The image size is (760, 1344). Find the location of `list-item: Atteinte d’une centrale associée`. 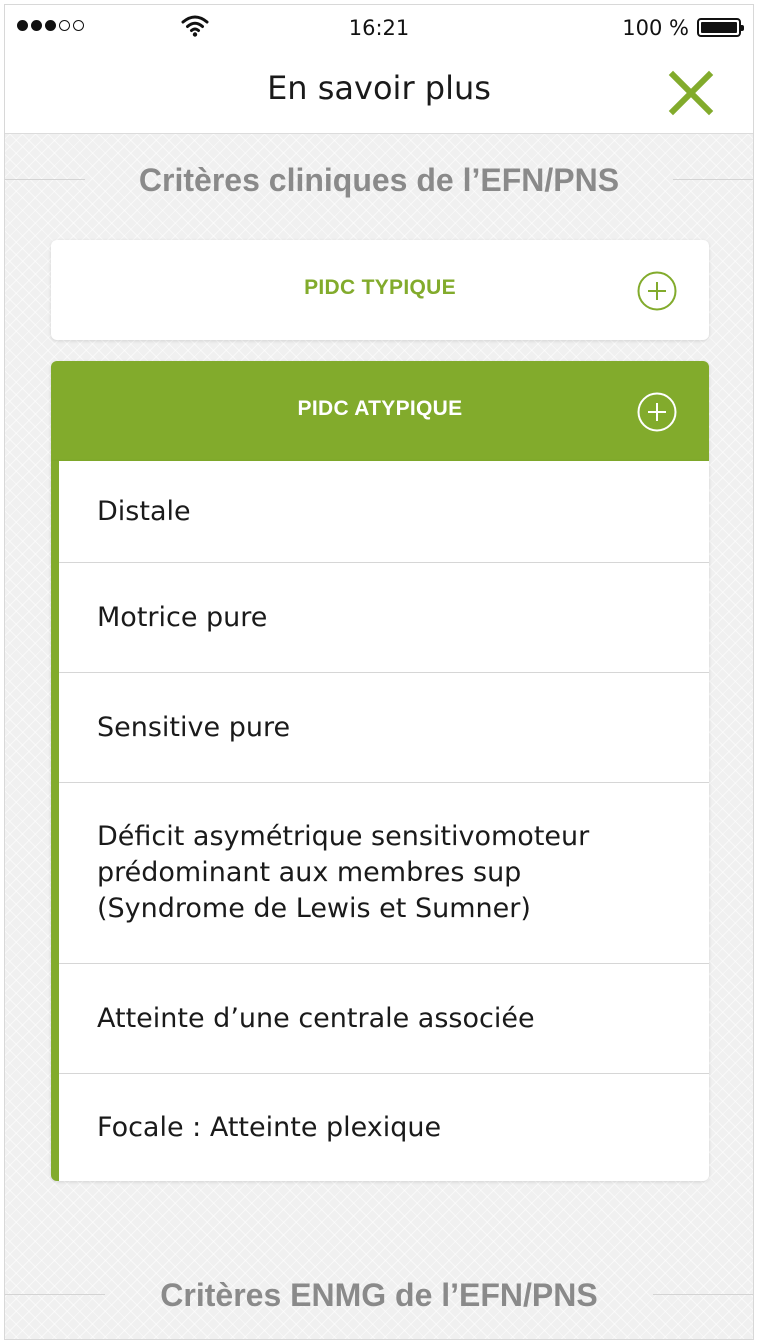

list-item: Atteinte d’une centrale associée is located at coordinates (384, 1019).